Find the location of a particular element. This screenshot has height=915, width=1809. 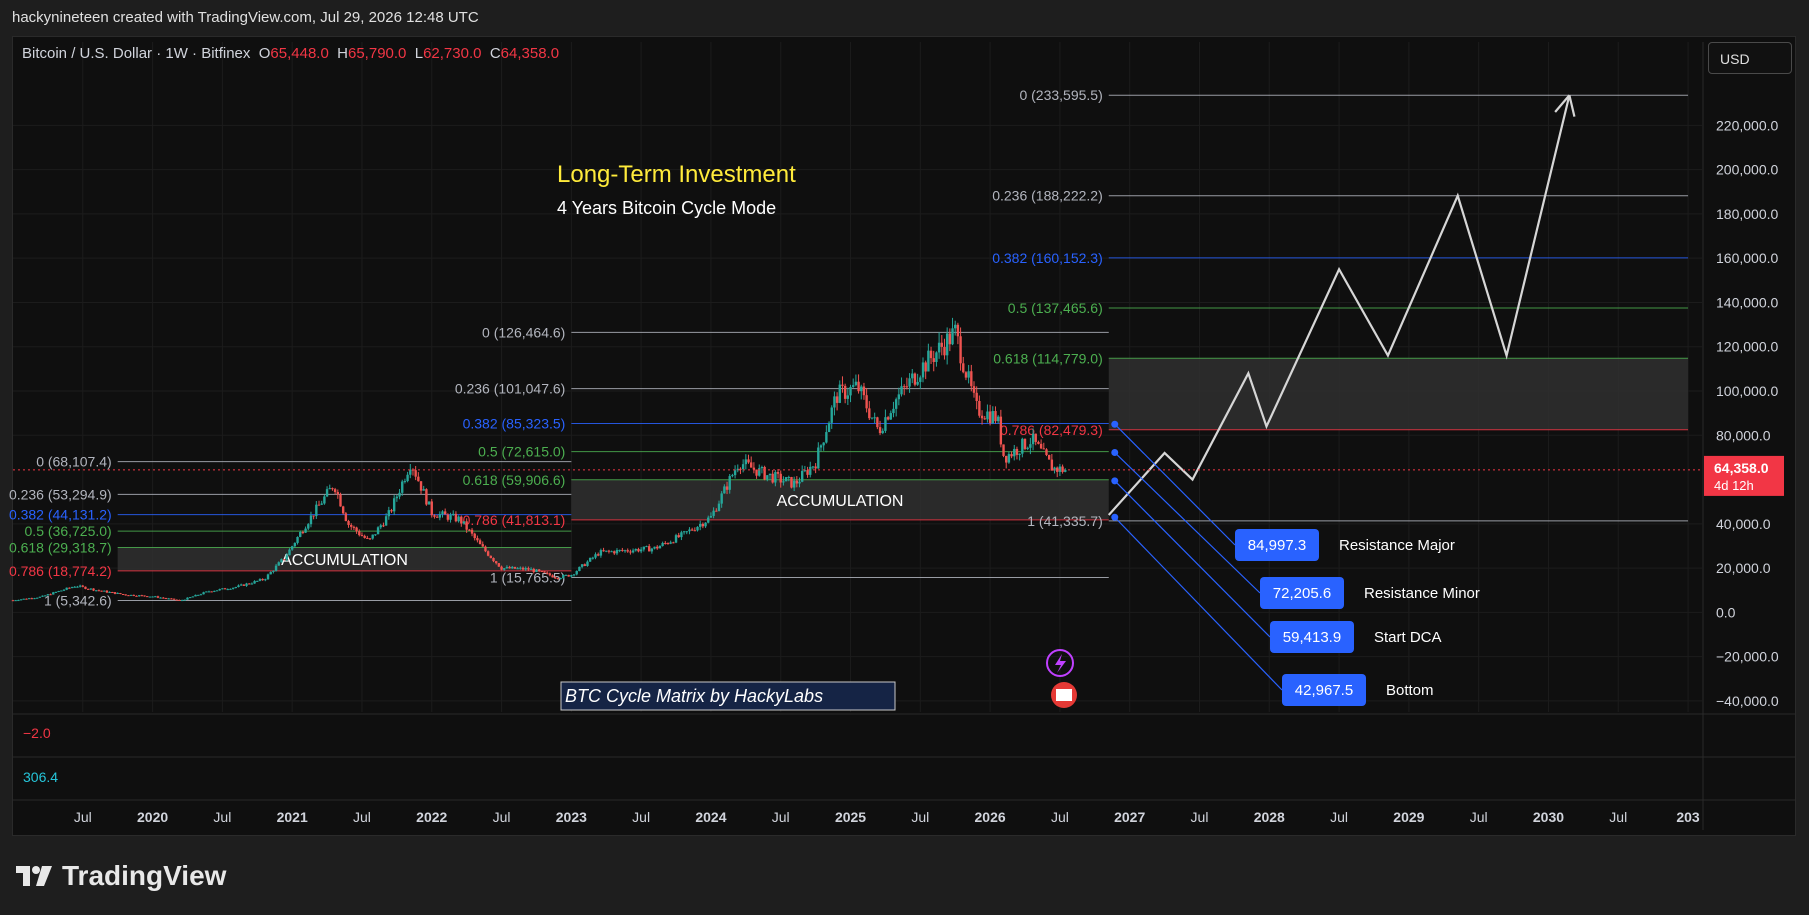

currency-button: USD is located at coordinates (1750, 58).